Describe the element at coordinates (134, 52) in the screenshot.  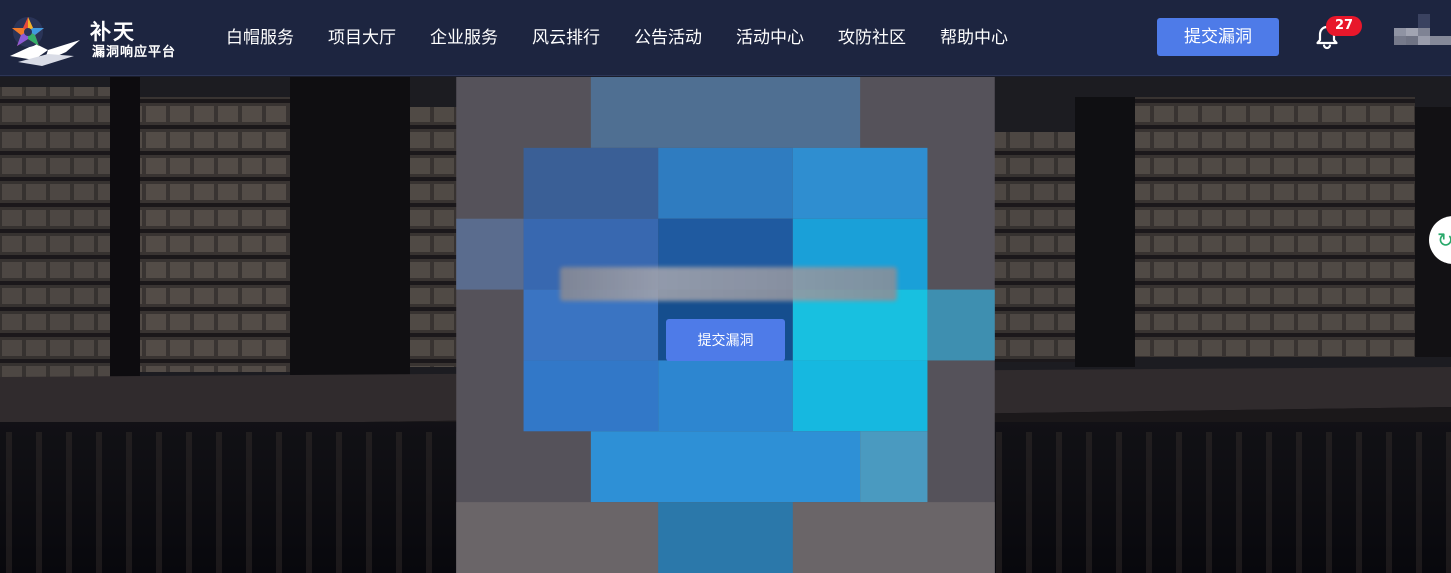
I see `logo-subtitle: 漏洞响应平台` at that location.